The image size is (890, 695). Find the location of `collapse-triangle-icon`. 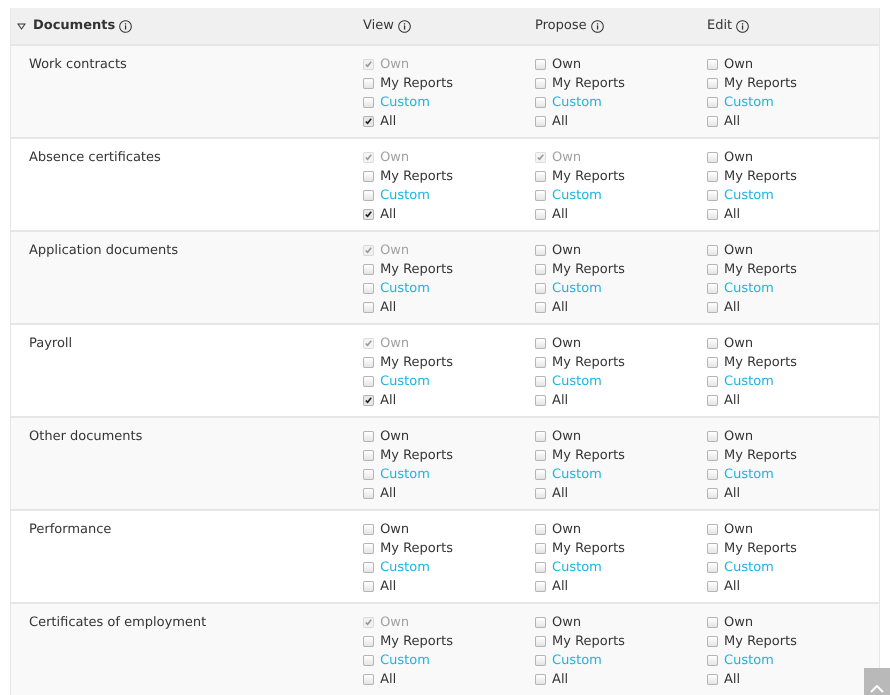

collapse-triangle-icon is located at coordinates (21, 26).